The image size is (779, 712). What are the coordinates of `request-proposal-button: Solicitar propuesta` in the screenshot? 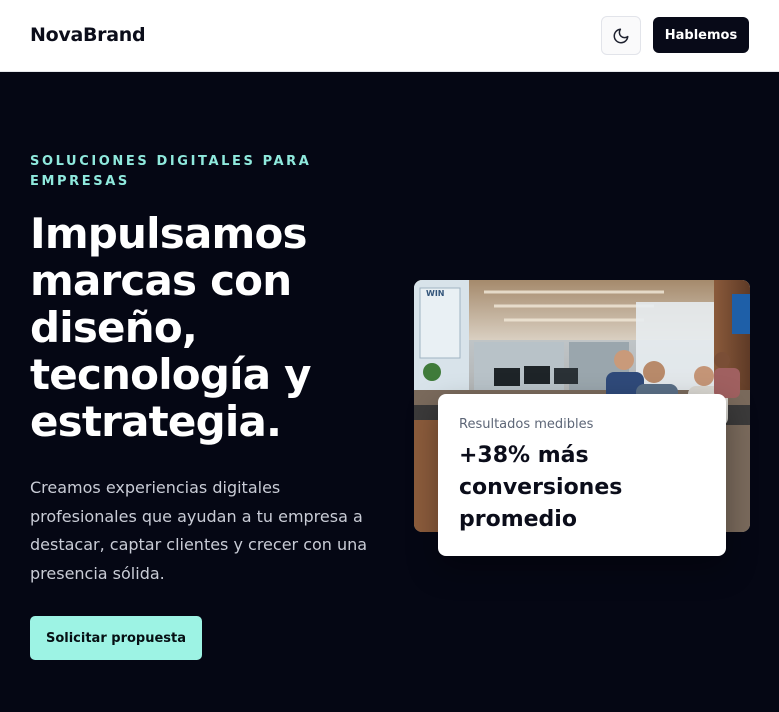 It's located at (116, 638).